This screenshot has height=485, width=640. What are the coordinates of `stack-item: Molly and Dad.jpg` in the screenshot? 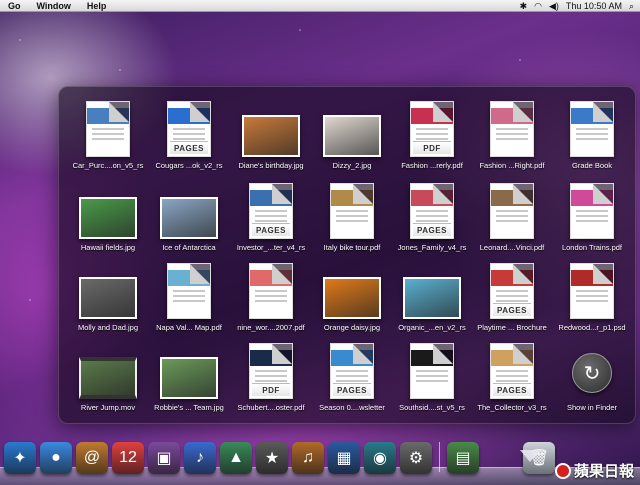 It's located at (108, 297).